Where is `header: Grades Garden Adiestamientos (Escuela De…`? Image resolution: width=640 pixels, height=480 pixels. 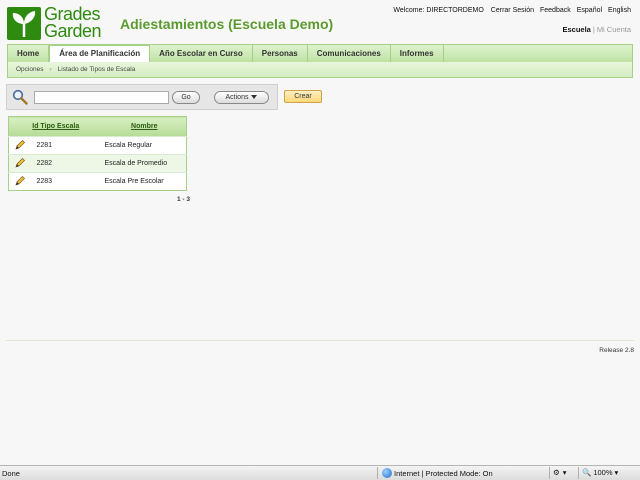 header: Grades Garden Adiestamientos (Escuela De… is located at coordinates (320, 22).